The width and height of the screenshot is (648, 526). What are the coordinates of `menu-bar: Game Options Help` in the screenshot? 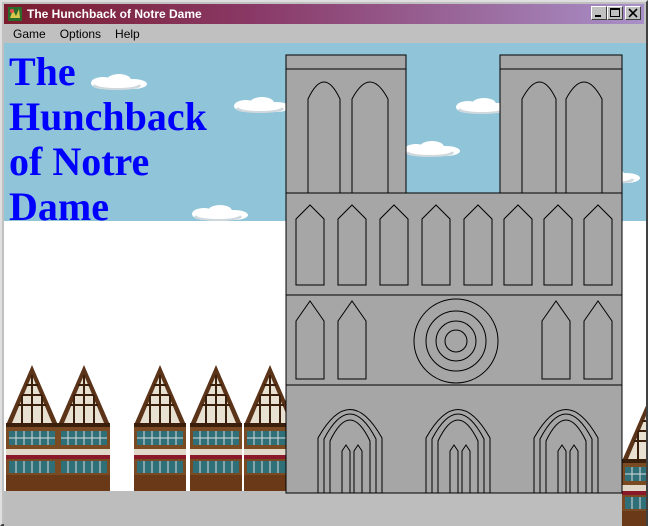 It's located at (324, 33).